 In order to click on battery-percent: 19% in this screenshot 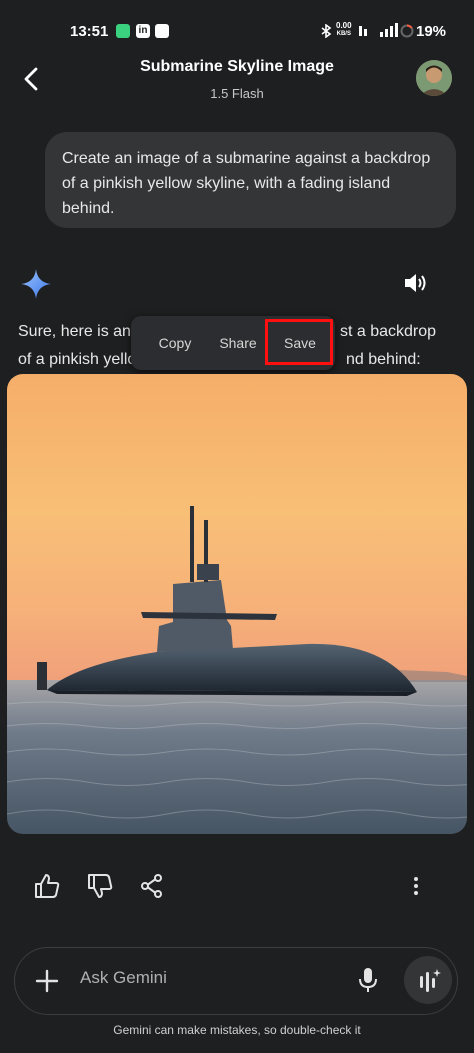, I will do `click(431, 31)`.